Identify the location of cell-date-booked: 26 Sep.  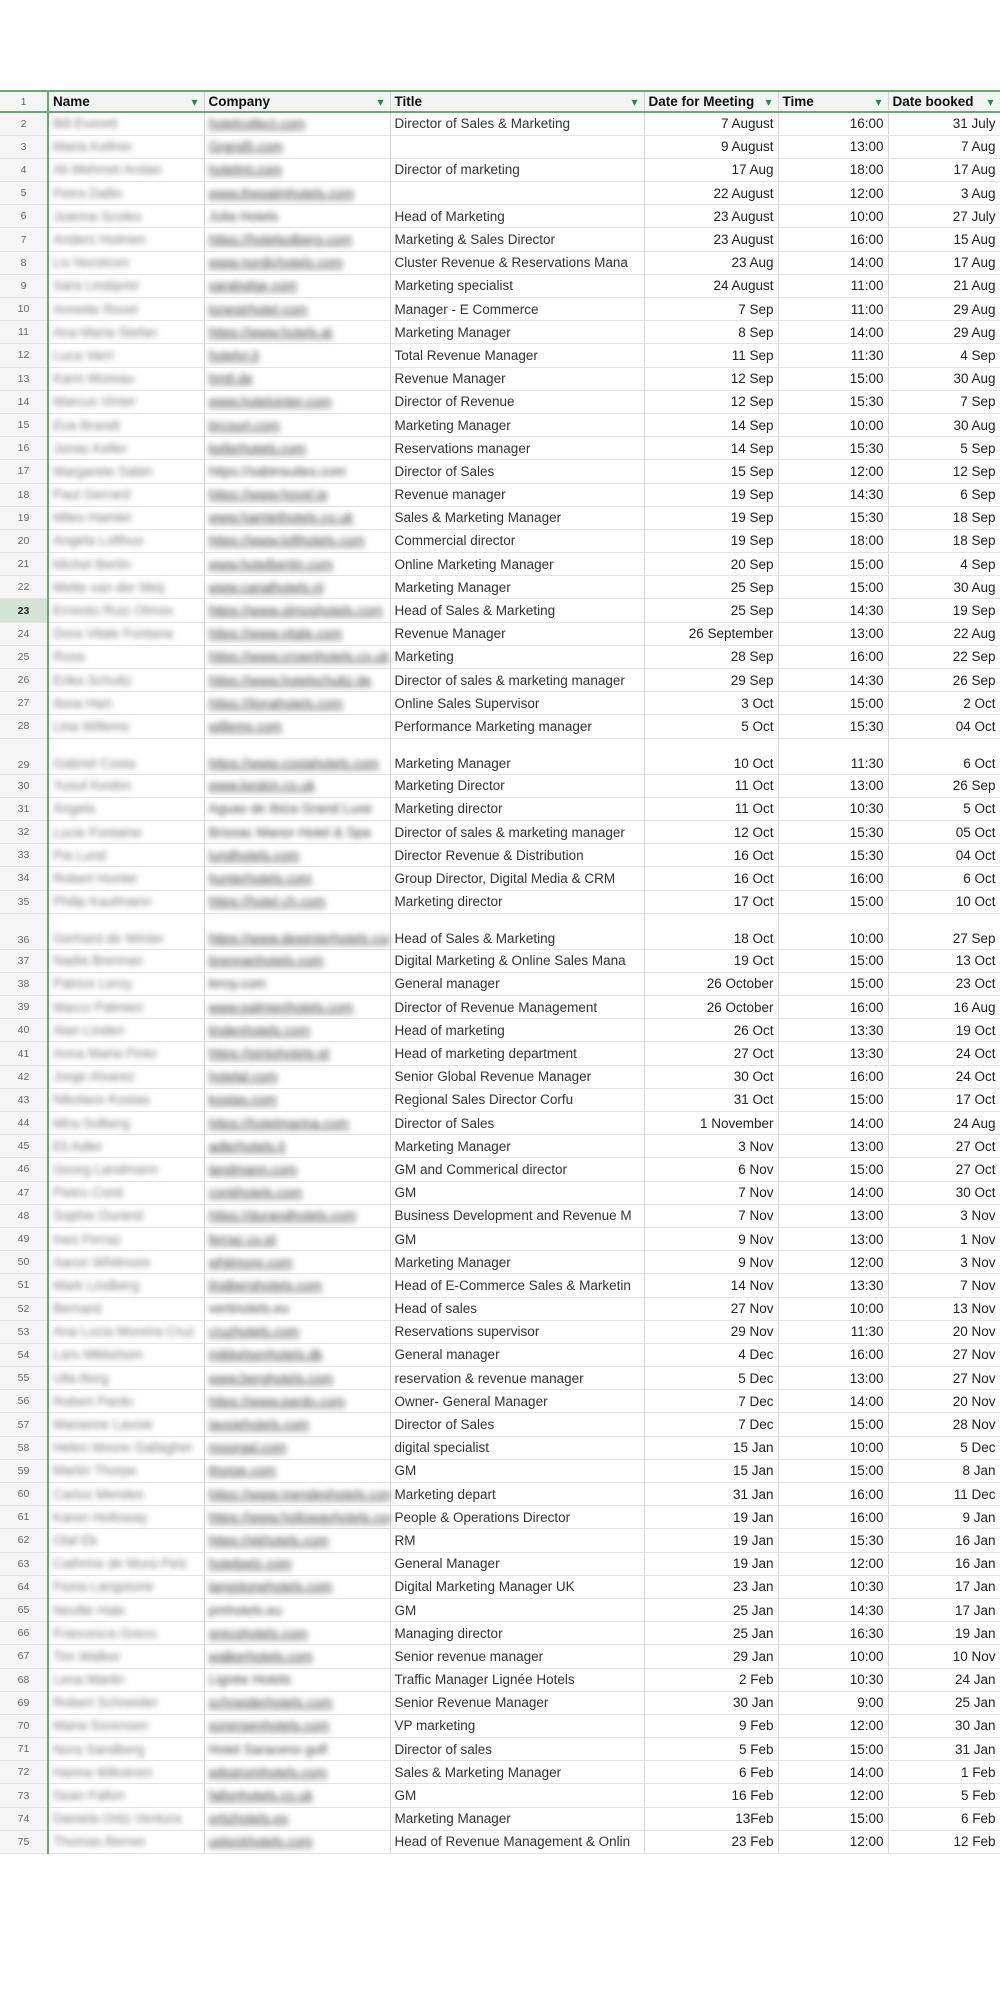
(944, 786).